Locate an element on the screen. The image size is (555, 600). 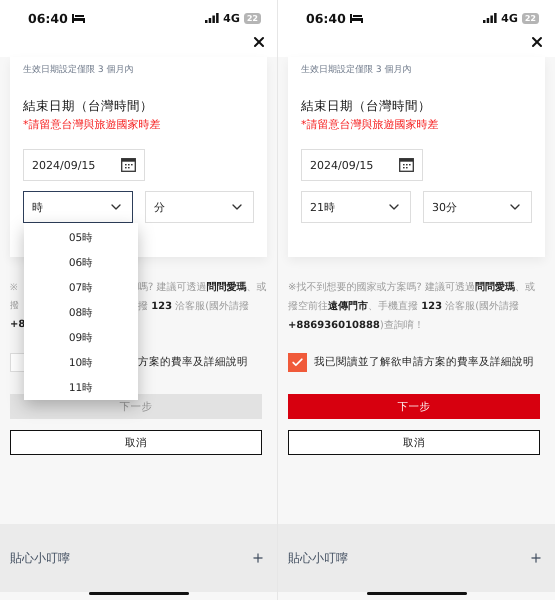
agree-label: 我已閱讀並了解欲申請方案的費率及詳細說明 is located at coordinates (424, 362).